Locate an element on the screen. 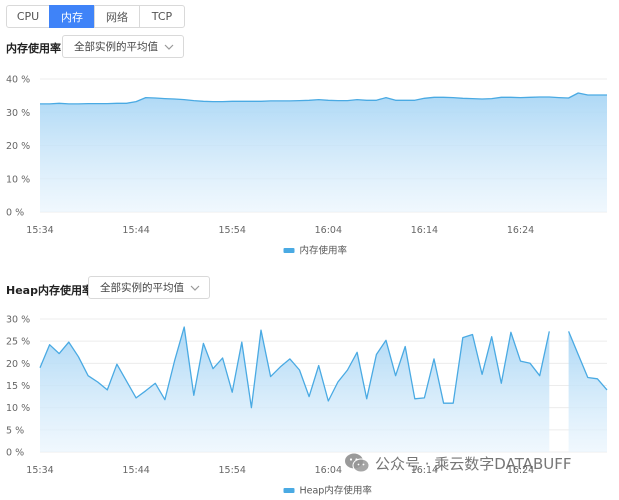  metric-tabs: CPU 内存 网络 TCP is located at coordinates (95, 16).